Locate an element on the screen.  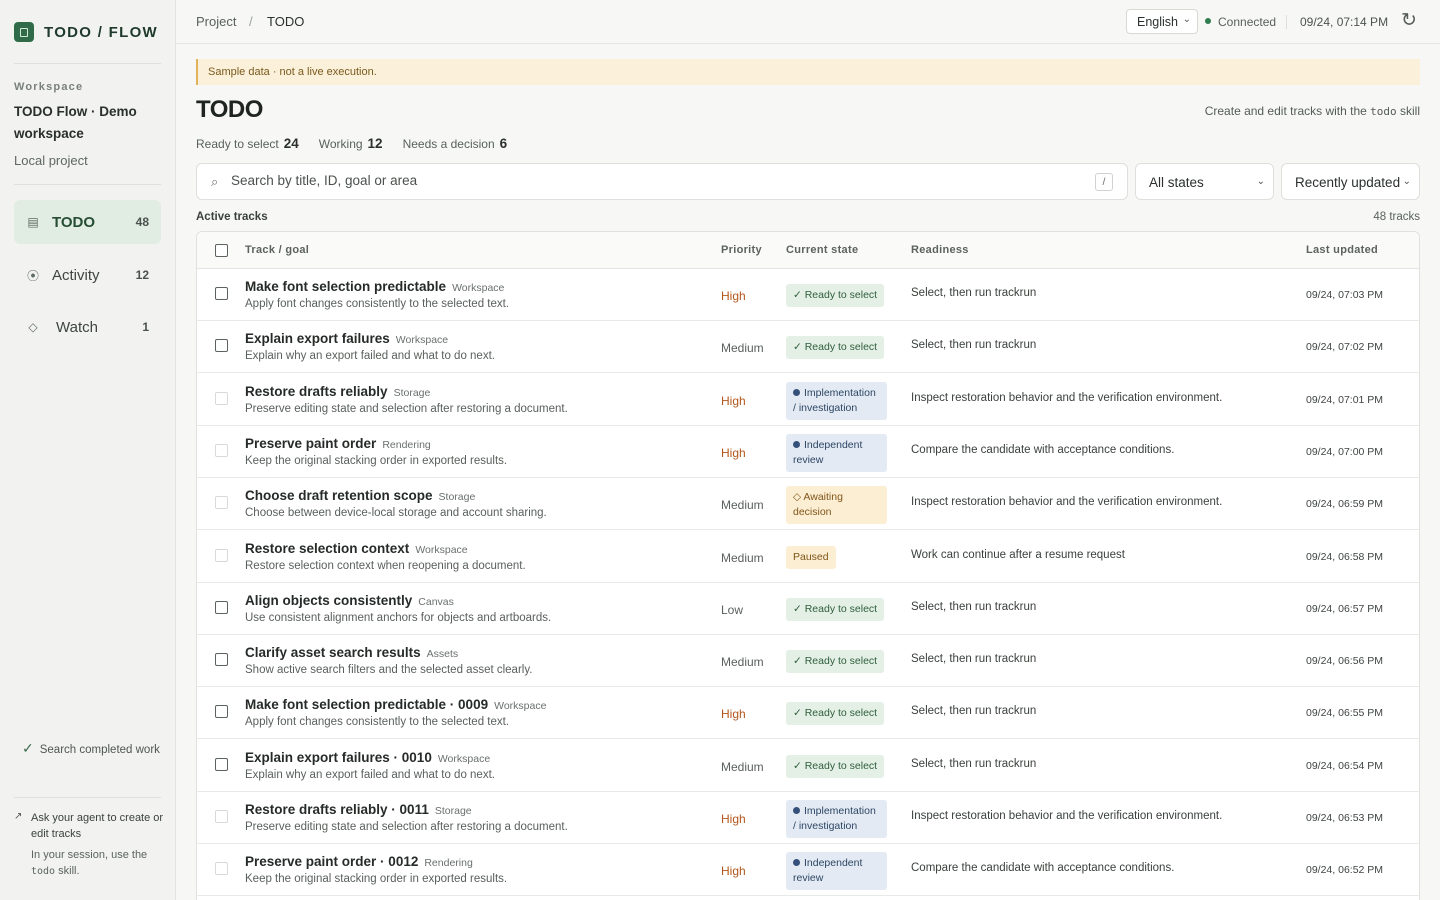
track-title: Preserve paint order · 0012 Rendering is located at coordinates (359, 861).